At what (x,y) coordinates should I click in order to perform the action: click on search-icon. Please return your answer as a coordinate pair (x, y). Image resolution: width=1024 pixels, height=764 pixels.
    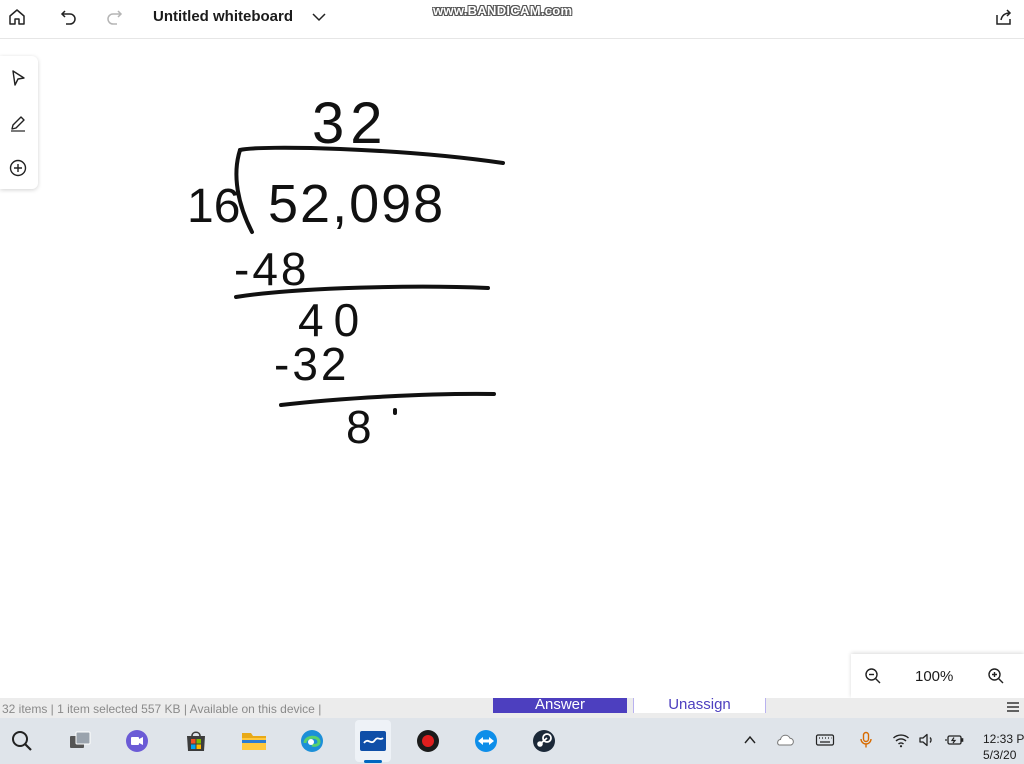
    Looking at the image, I should click on (22, 741).